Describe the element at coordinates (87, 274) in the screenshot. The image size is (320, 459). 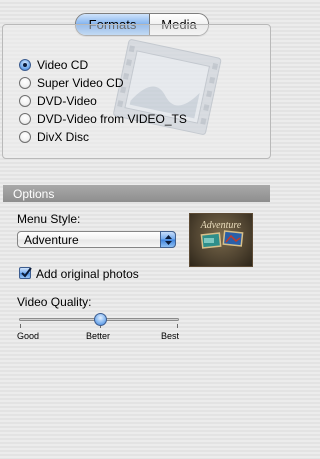
I see `add-photos-label: Add original photos` at that location.